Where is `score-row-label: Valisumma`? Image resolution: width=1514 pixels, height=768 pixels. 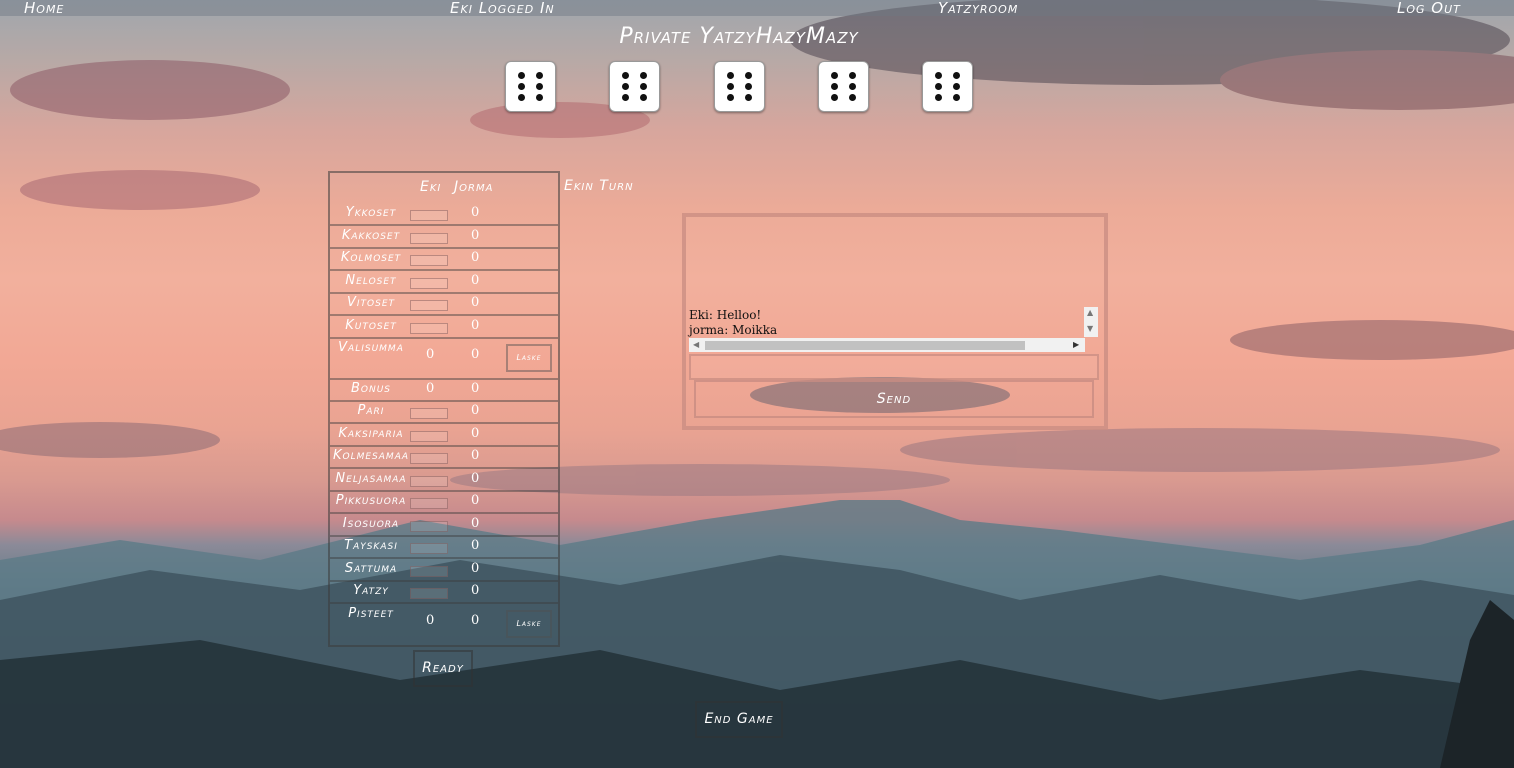
score-row-label: Valisumma is located at coordinates (371, 347).